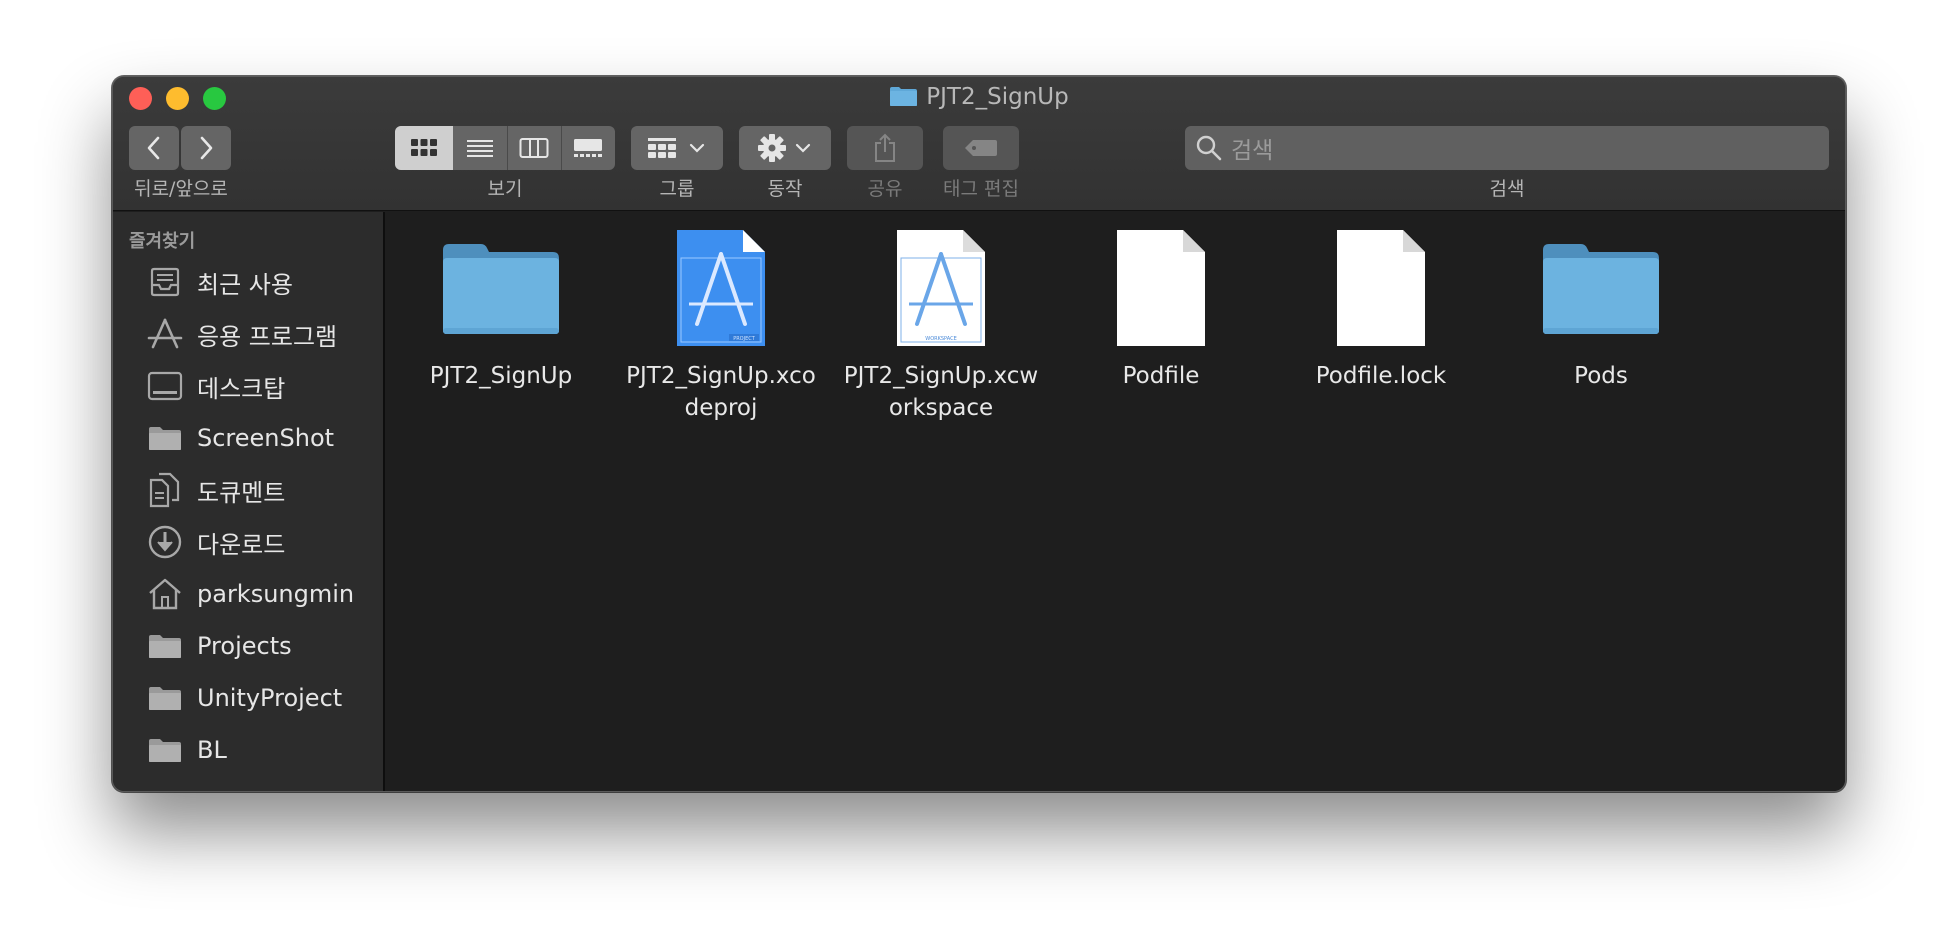  I want to click on sidebar-item-label: Projects, so click(244, 646).